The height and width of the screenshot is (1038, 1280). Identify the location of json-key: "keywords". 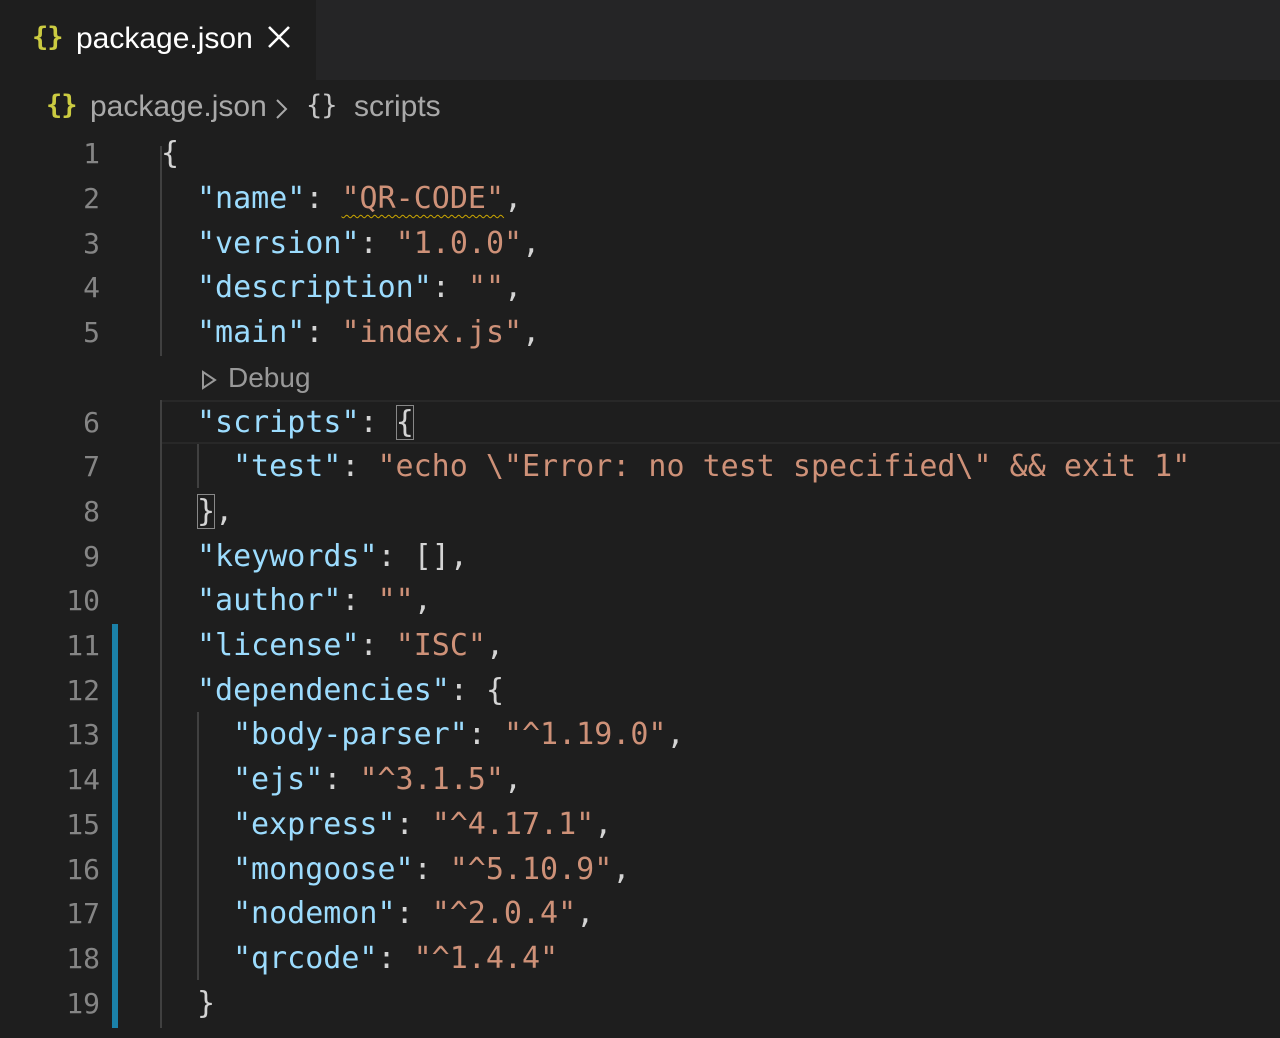
(287, 556).